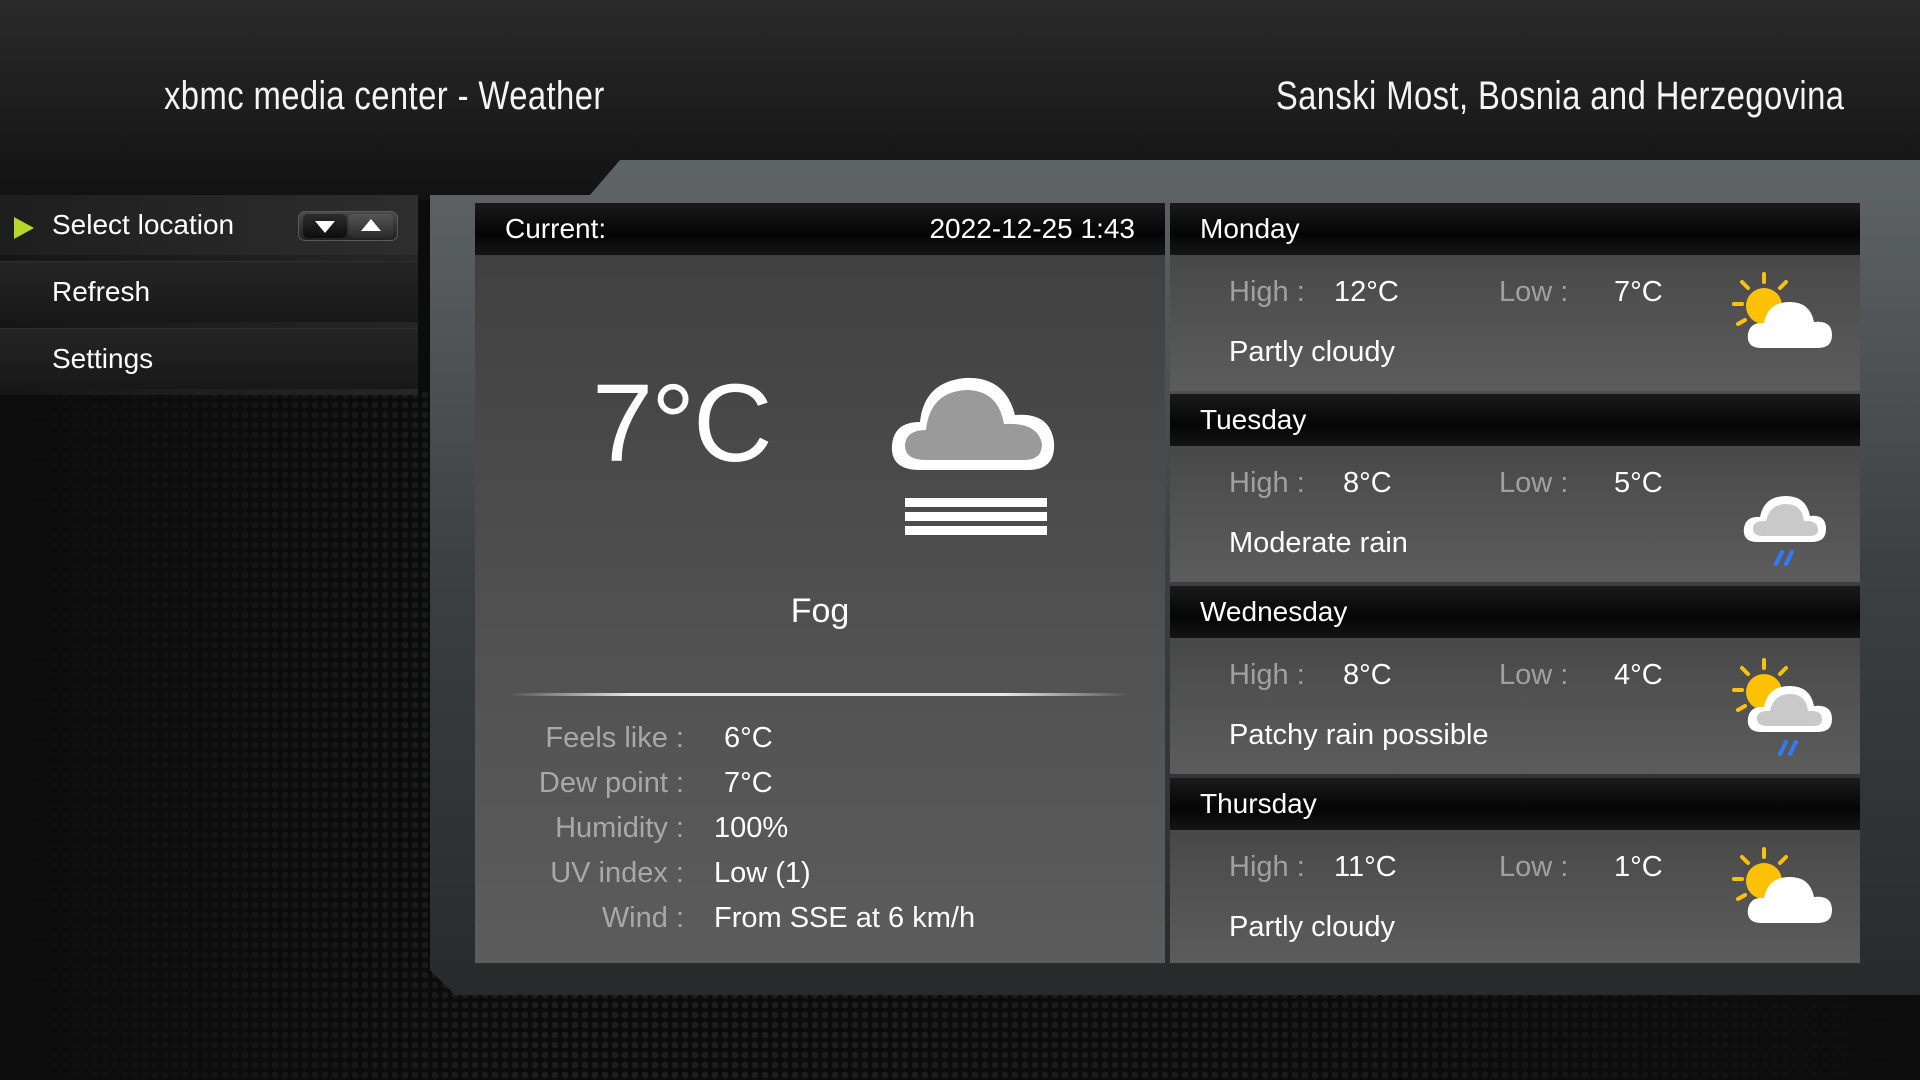 The image size is (1920, 1080). I want to click on forecast-low-value: 4°C, so click(1638, 675).